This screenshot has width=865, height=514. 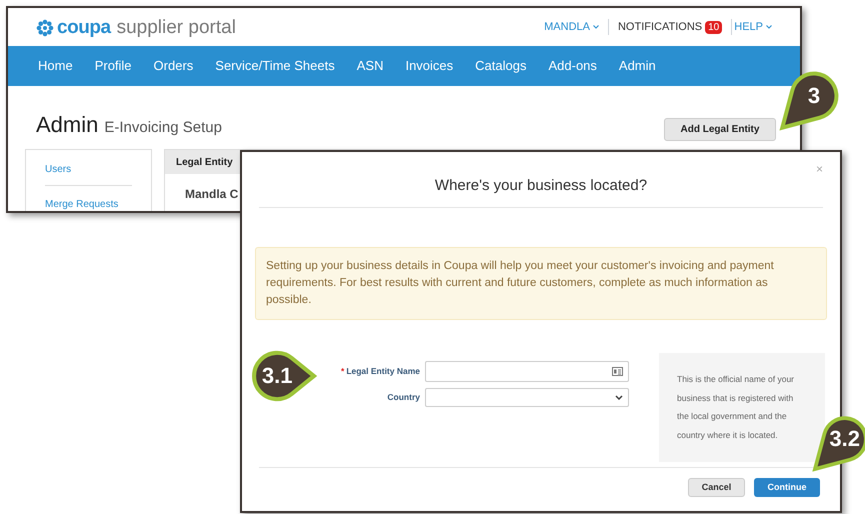 What do you see at coordinates (736, 407) in the screenshot?
I see `help-text: This is the official name of your business that is registered with the local government and the country where it is located.` at bounding box center [736, 407].